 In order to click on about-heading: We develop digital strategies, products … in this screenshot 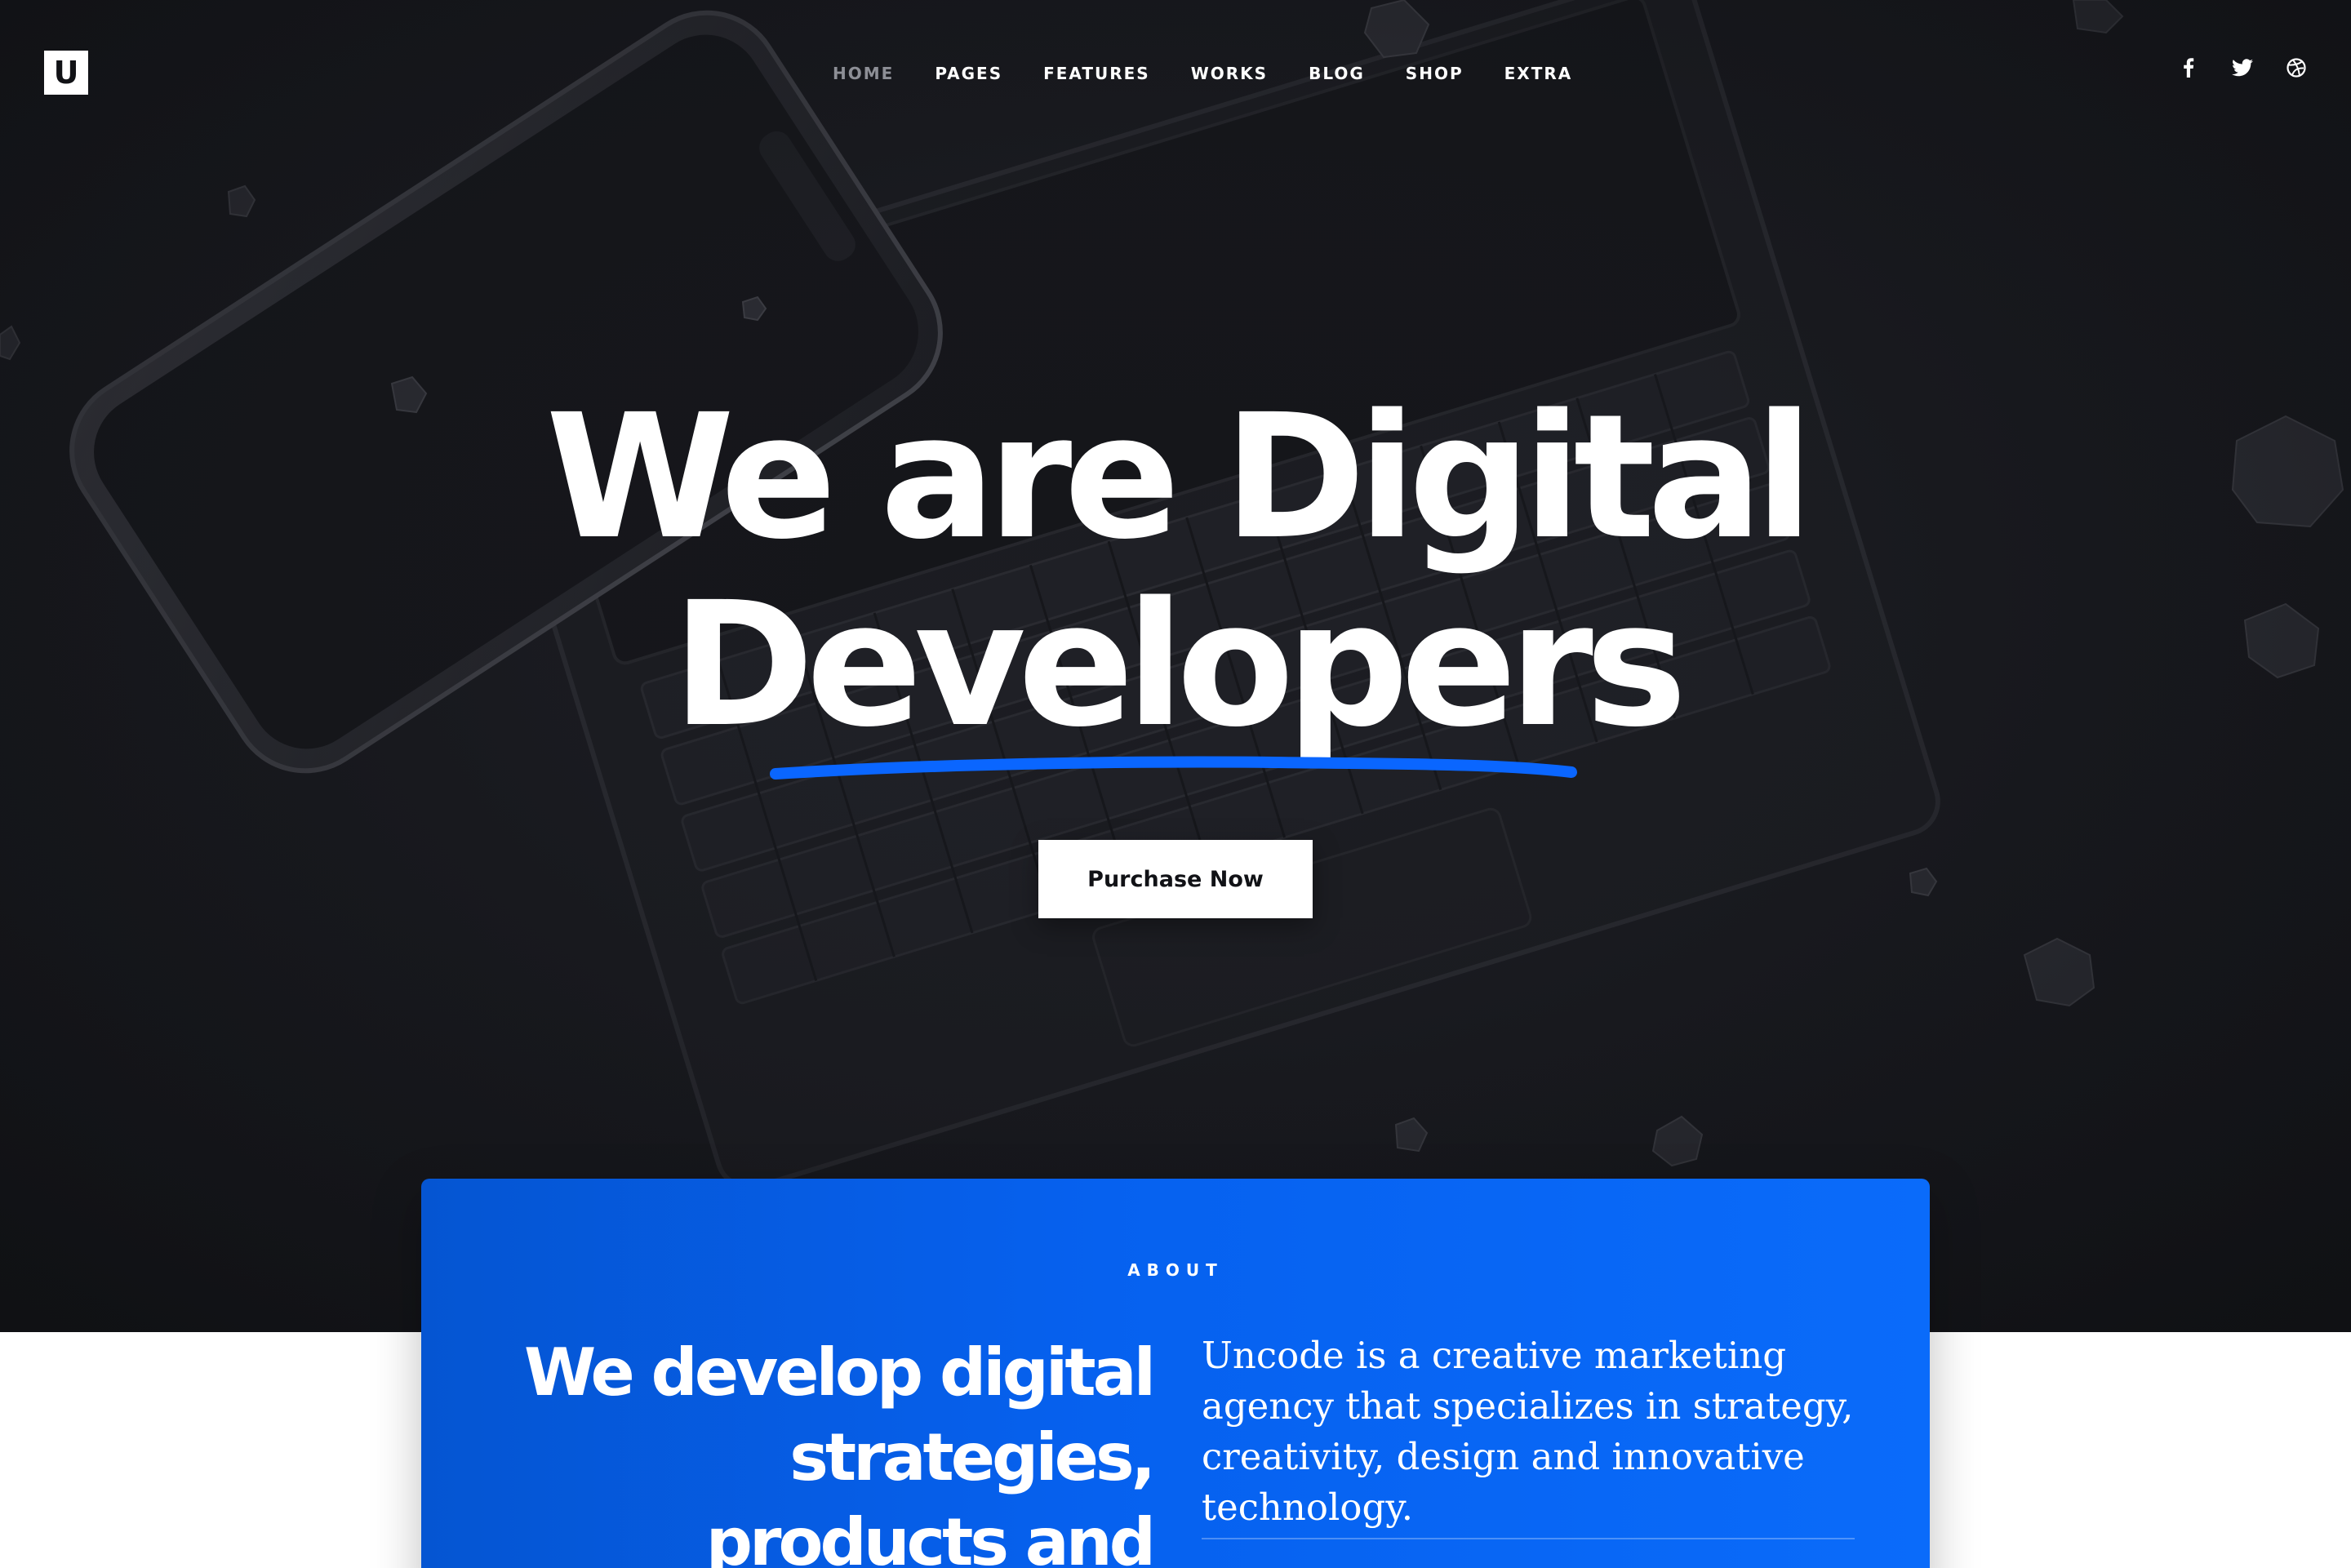, I will do `click(805, 1449)`.